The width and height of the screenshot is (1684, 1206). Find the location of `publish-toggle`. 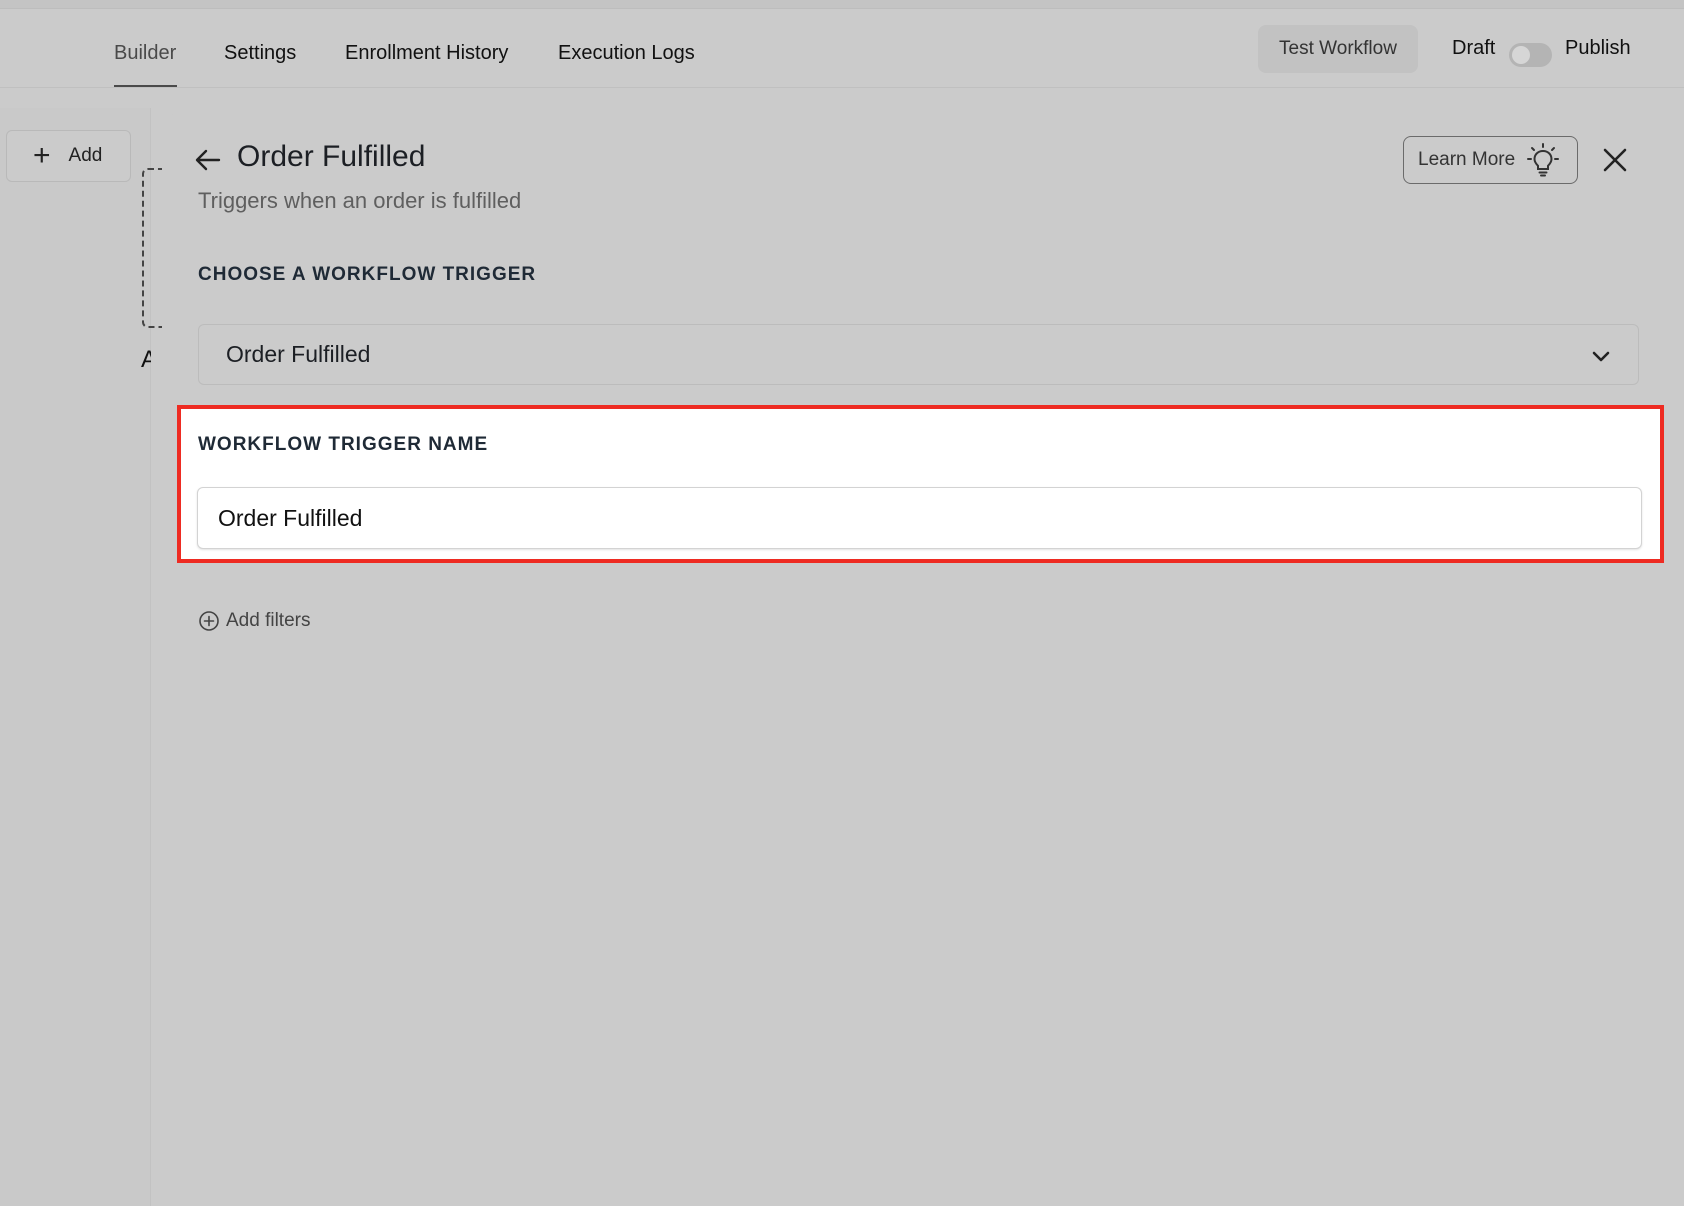

publish-toggle is located at coordinates (1530, 55).